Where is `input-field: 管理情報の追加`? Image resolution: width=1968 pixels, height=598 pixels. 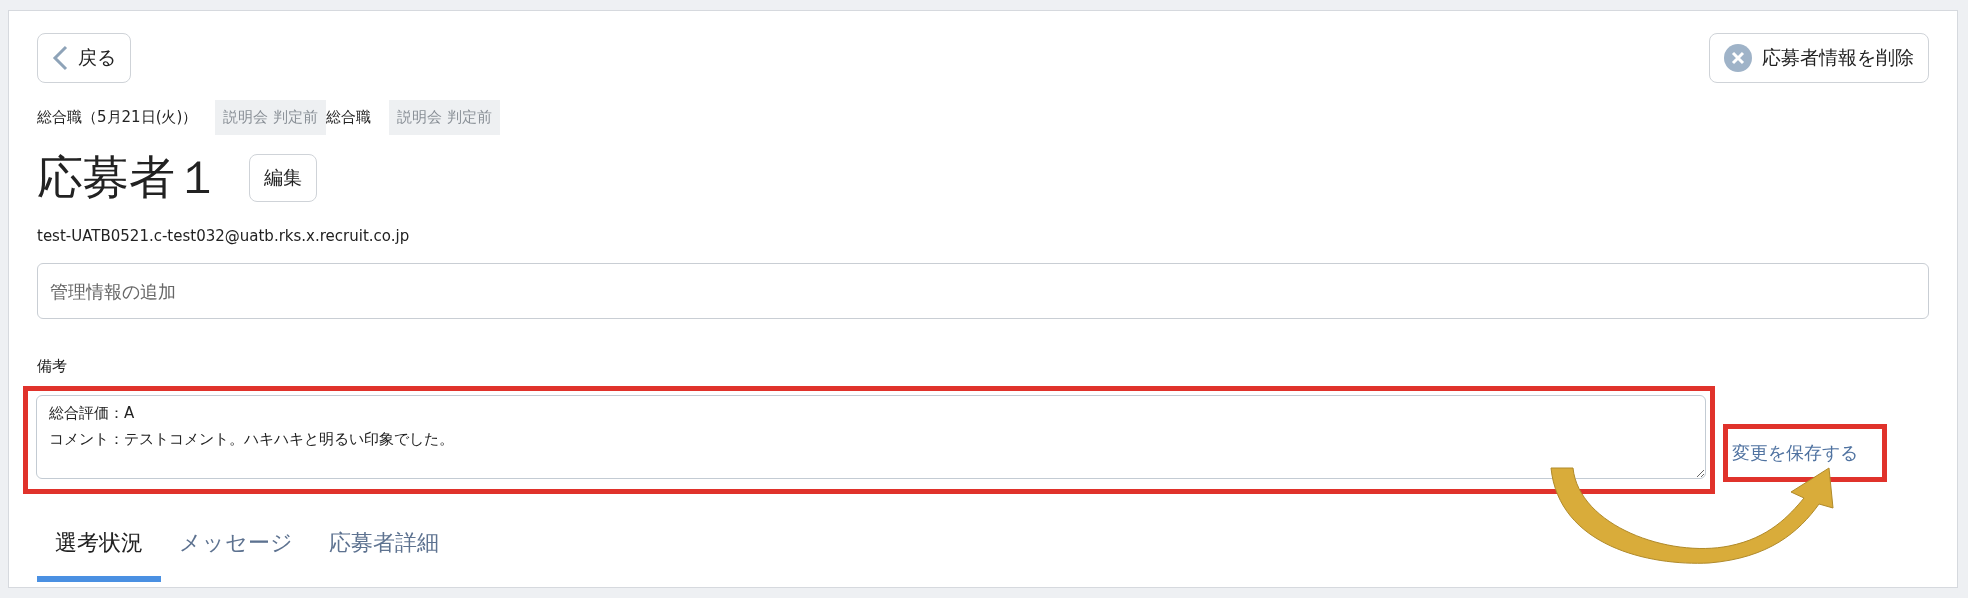
input-field: 管理情報の追加 is located at coordinates (983, 291).